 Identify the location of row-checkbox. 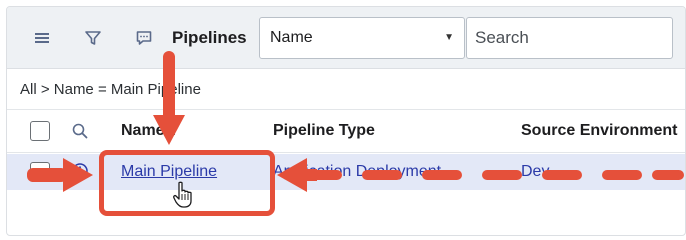
(40, 172).